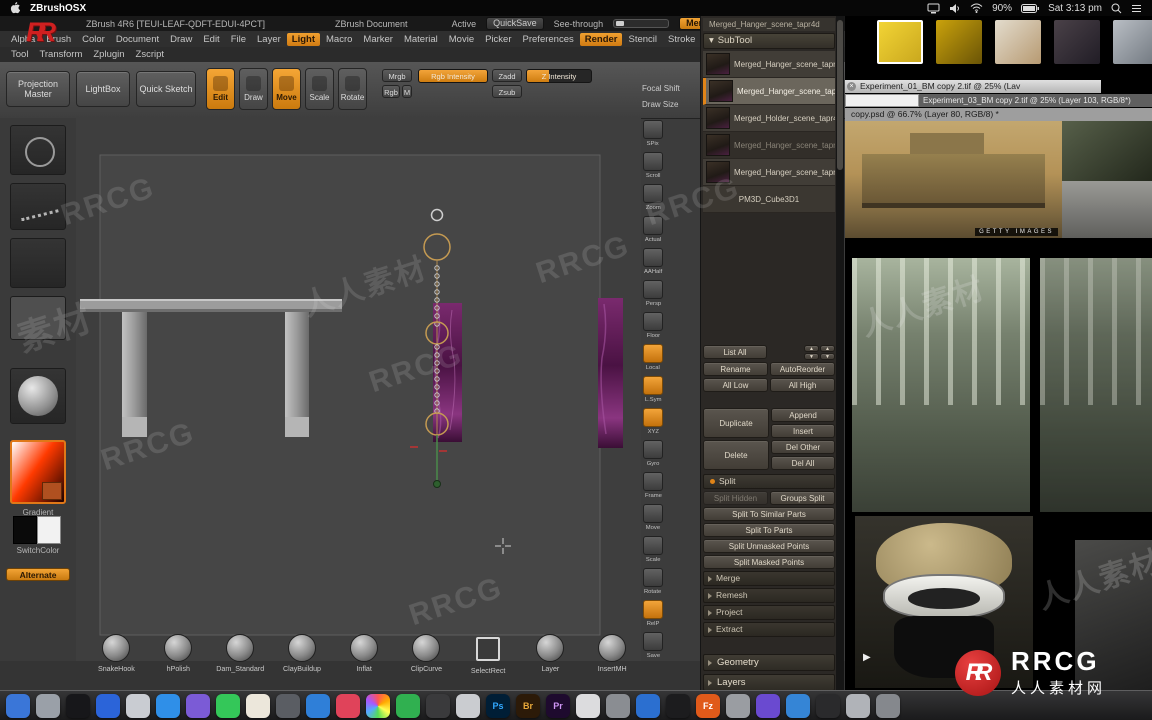  What do you see at coordinates (1116, 8) in the screenshot?
I see `spotlight-icon` at bounding box center [1116, 8].